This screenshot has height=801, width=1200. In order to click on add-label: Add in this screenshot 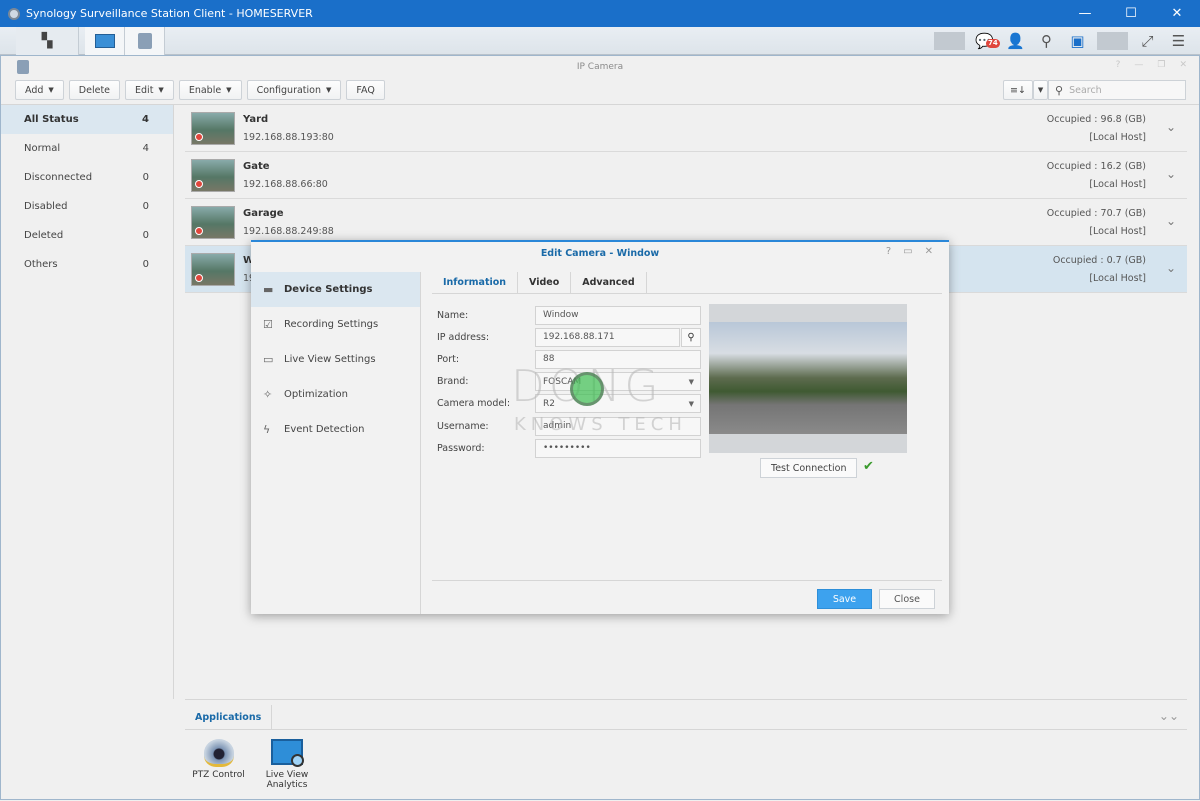, I will do `click(34, 90)`.